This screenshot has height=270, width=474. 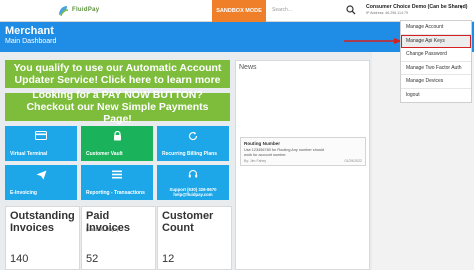 I want to click on menu-item-manage-account: Manage Account, so click(x=436, y=28).